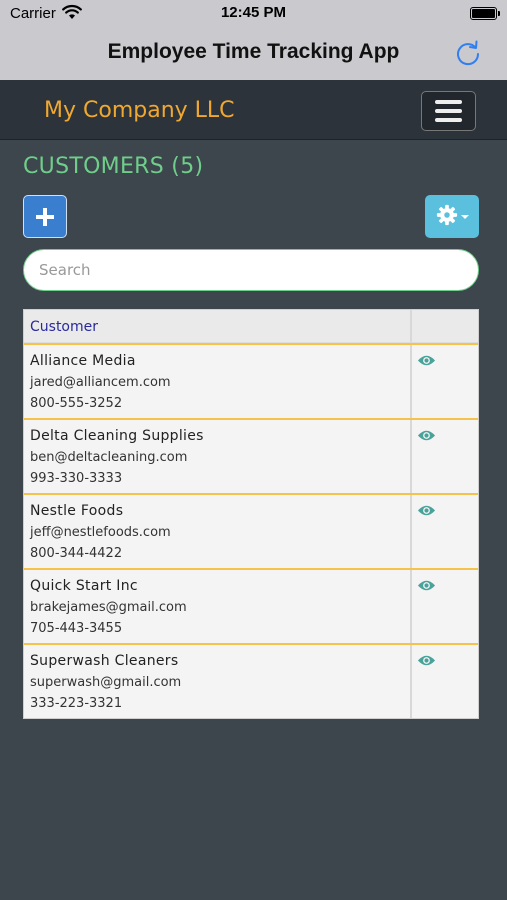 The height and width of the screenshot is (900, 507). I want to click on customer-phone: 705-443-3455, so click(76, 628).